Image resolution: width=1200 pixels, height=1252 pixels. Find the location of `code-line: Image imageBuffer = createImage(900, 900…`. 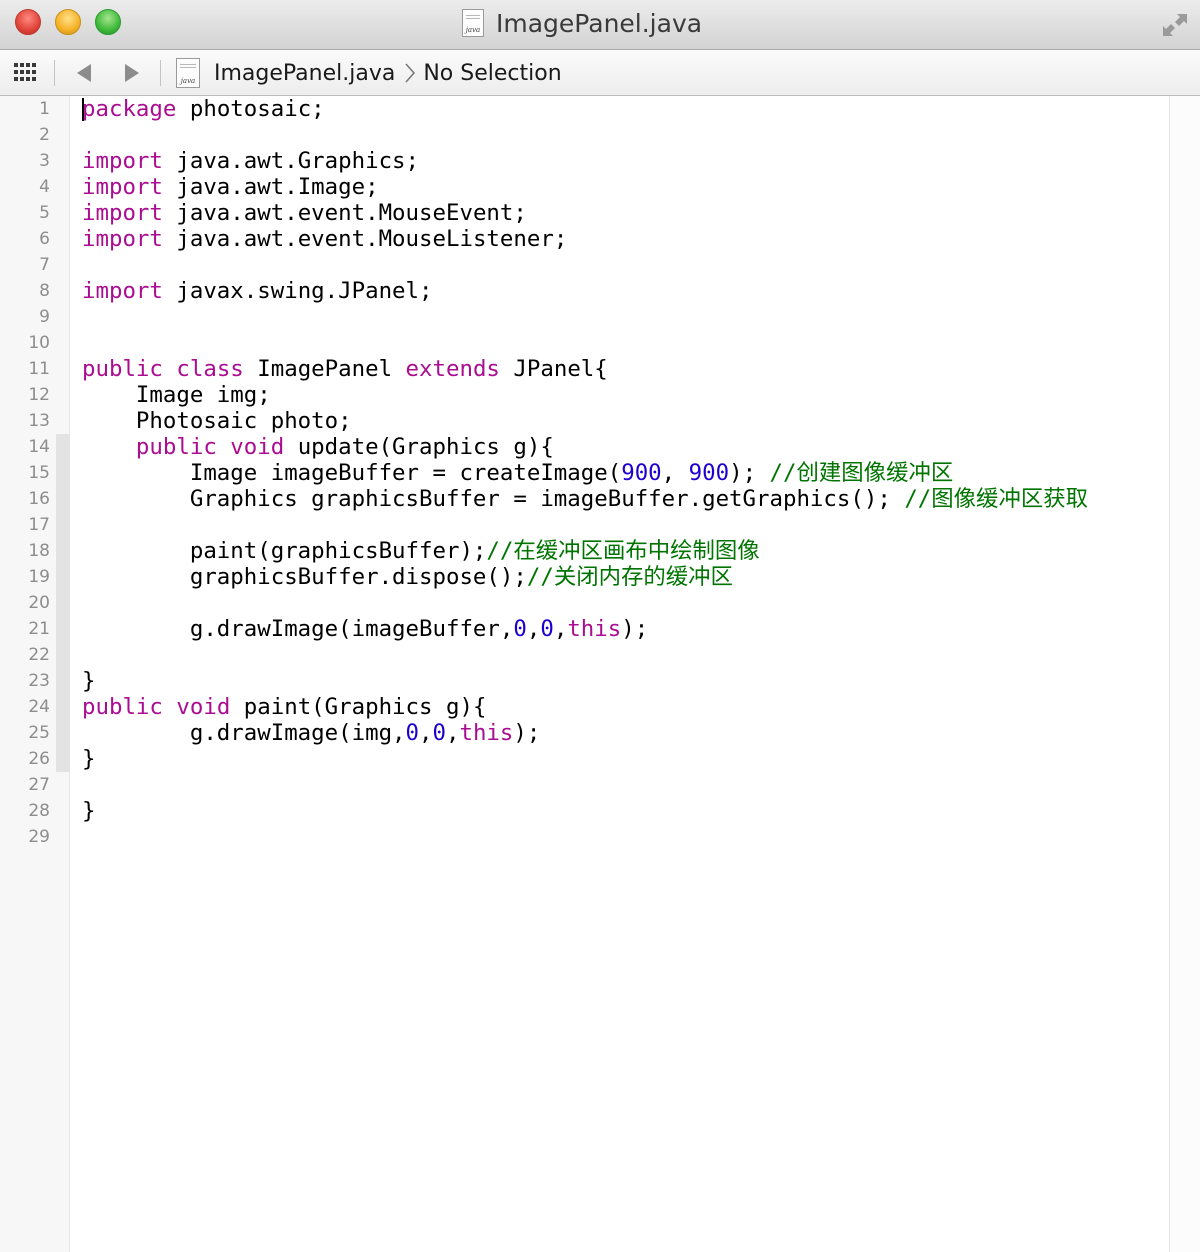

code-line: Image imageBuffer = createImage(900, 900… is located at coordinates (625, 473).